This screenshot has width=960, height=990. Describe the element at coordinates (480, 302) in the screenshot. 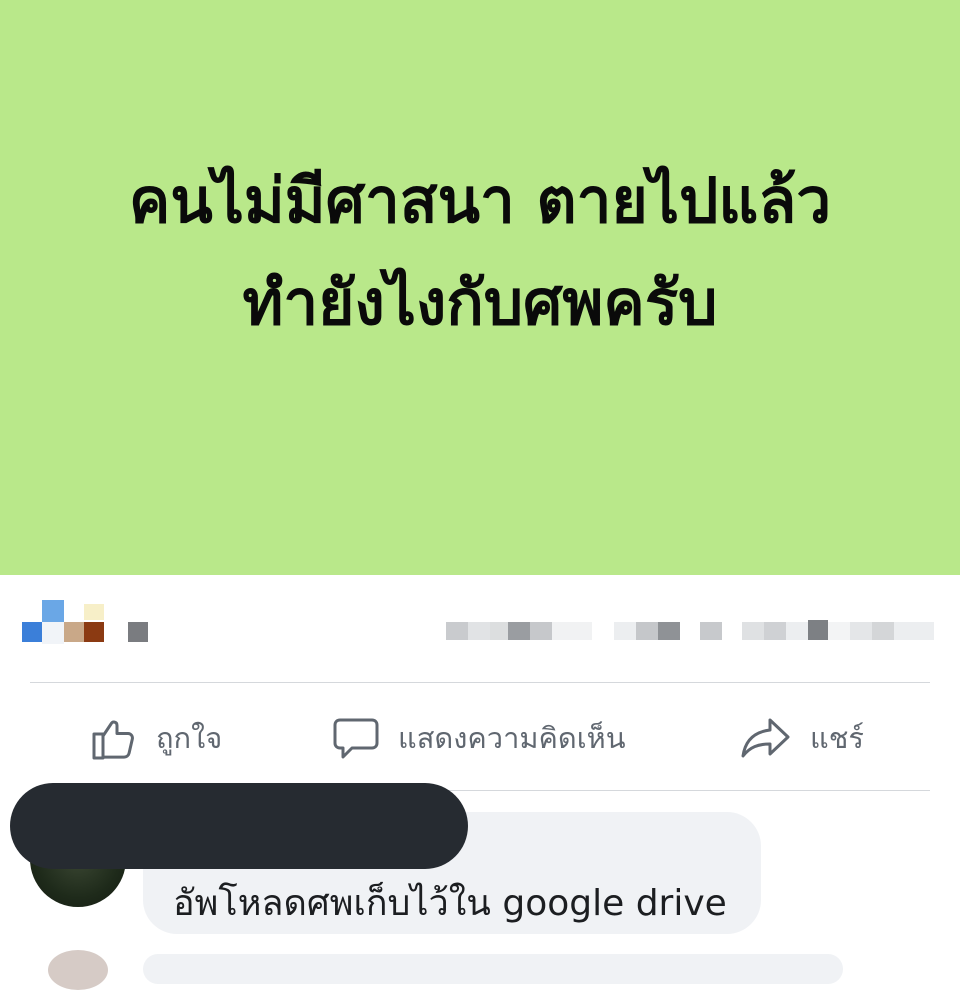

I see `post-text-line-2: ทำยังไงกับศพครับ` at that location.